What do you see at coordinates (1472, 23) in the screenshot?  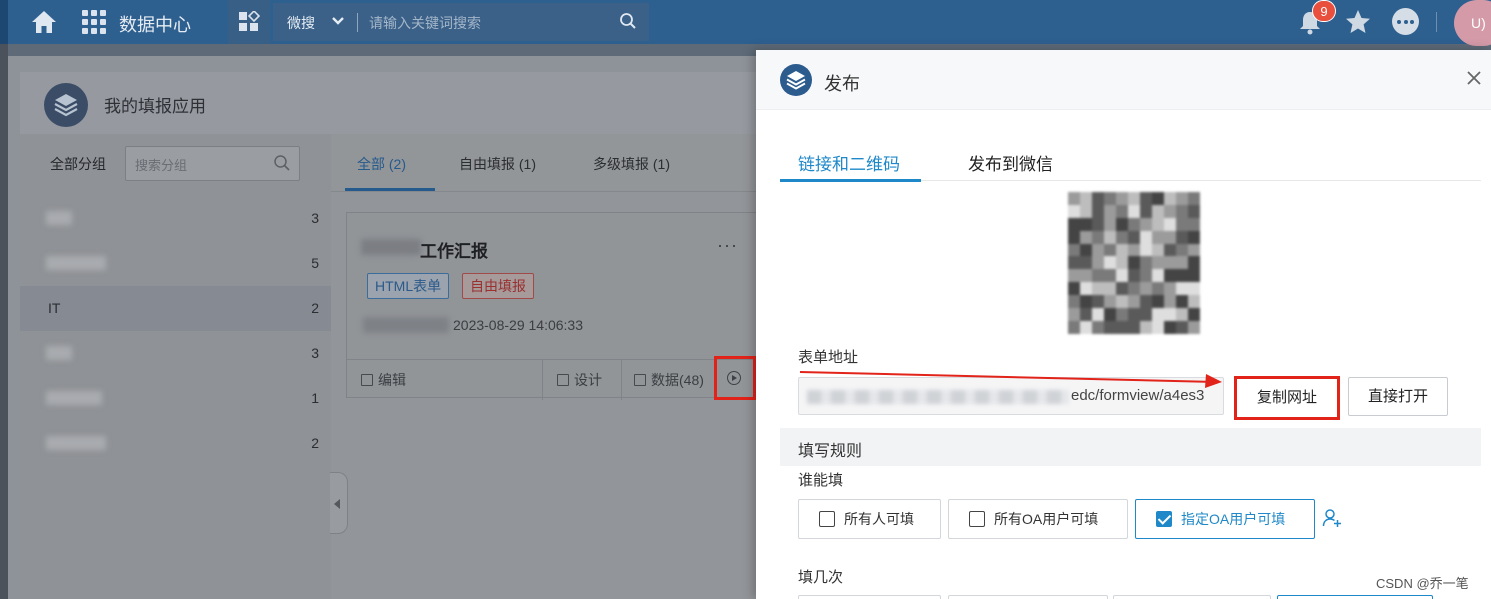 I see `avatar: U)` at bounding box center [1472, 23].